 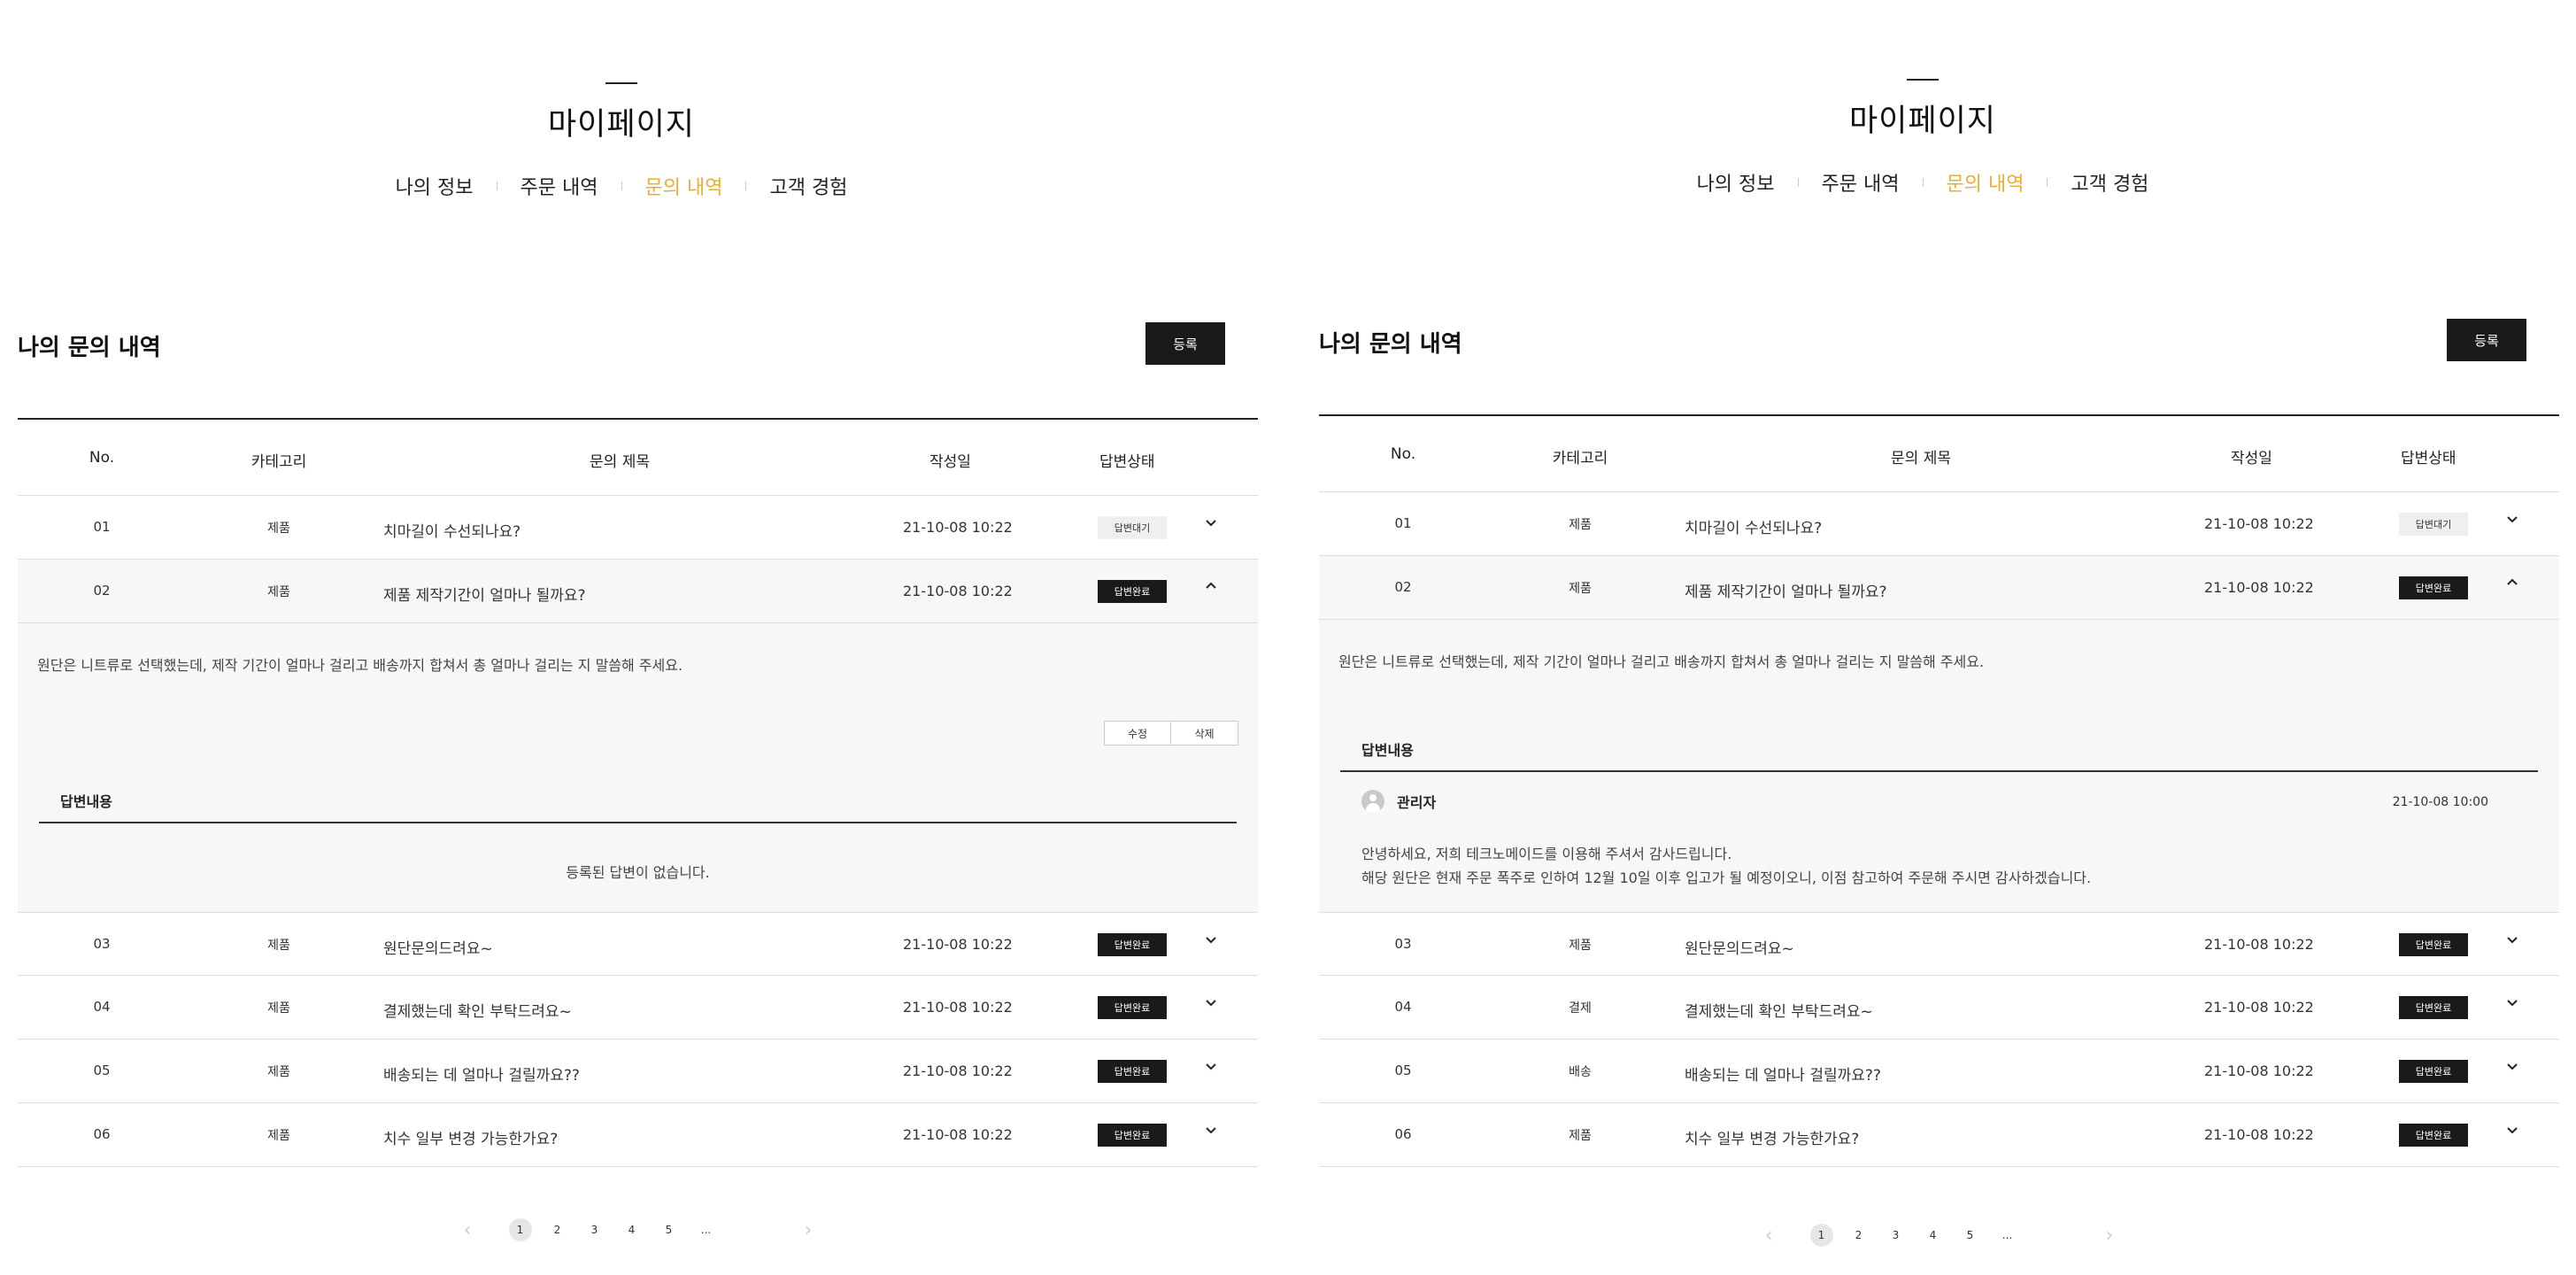 What do you see at coordinates (1580, 525) in the screenshot?
I see `row-category: 제품` at bounding box center [1580, 525].